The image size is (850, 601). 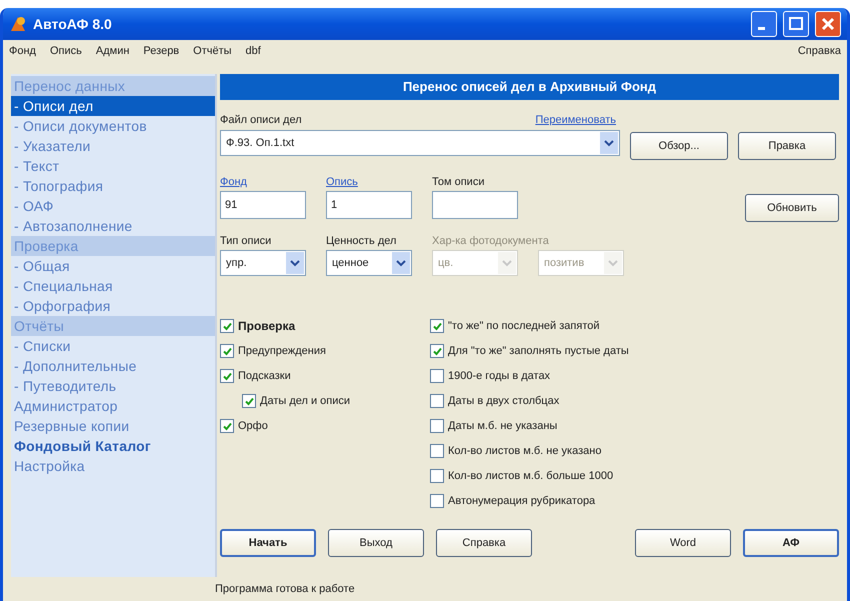 I want to click on sidebar-item: - Описи дел, so click(x=113, y=106).